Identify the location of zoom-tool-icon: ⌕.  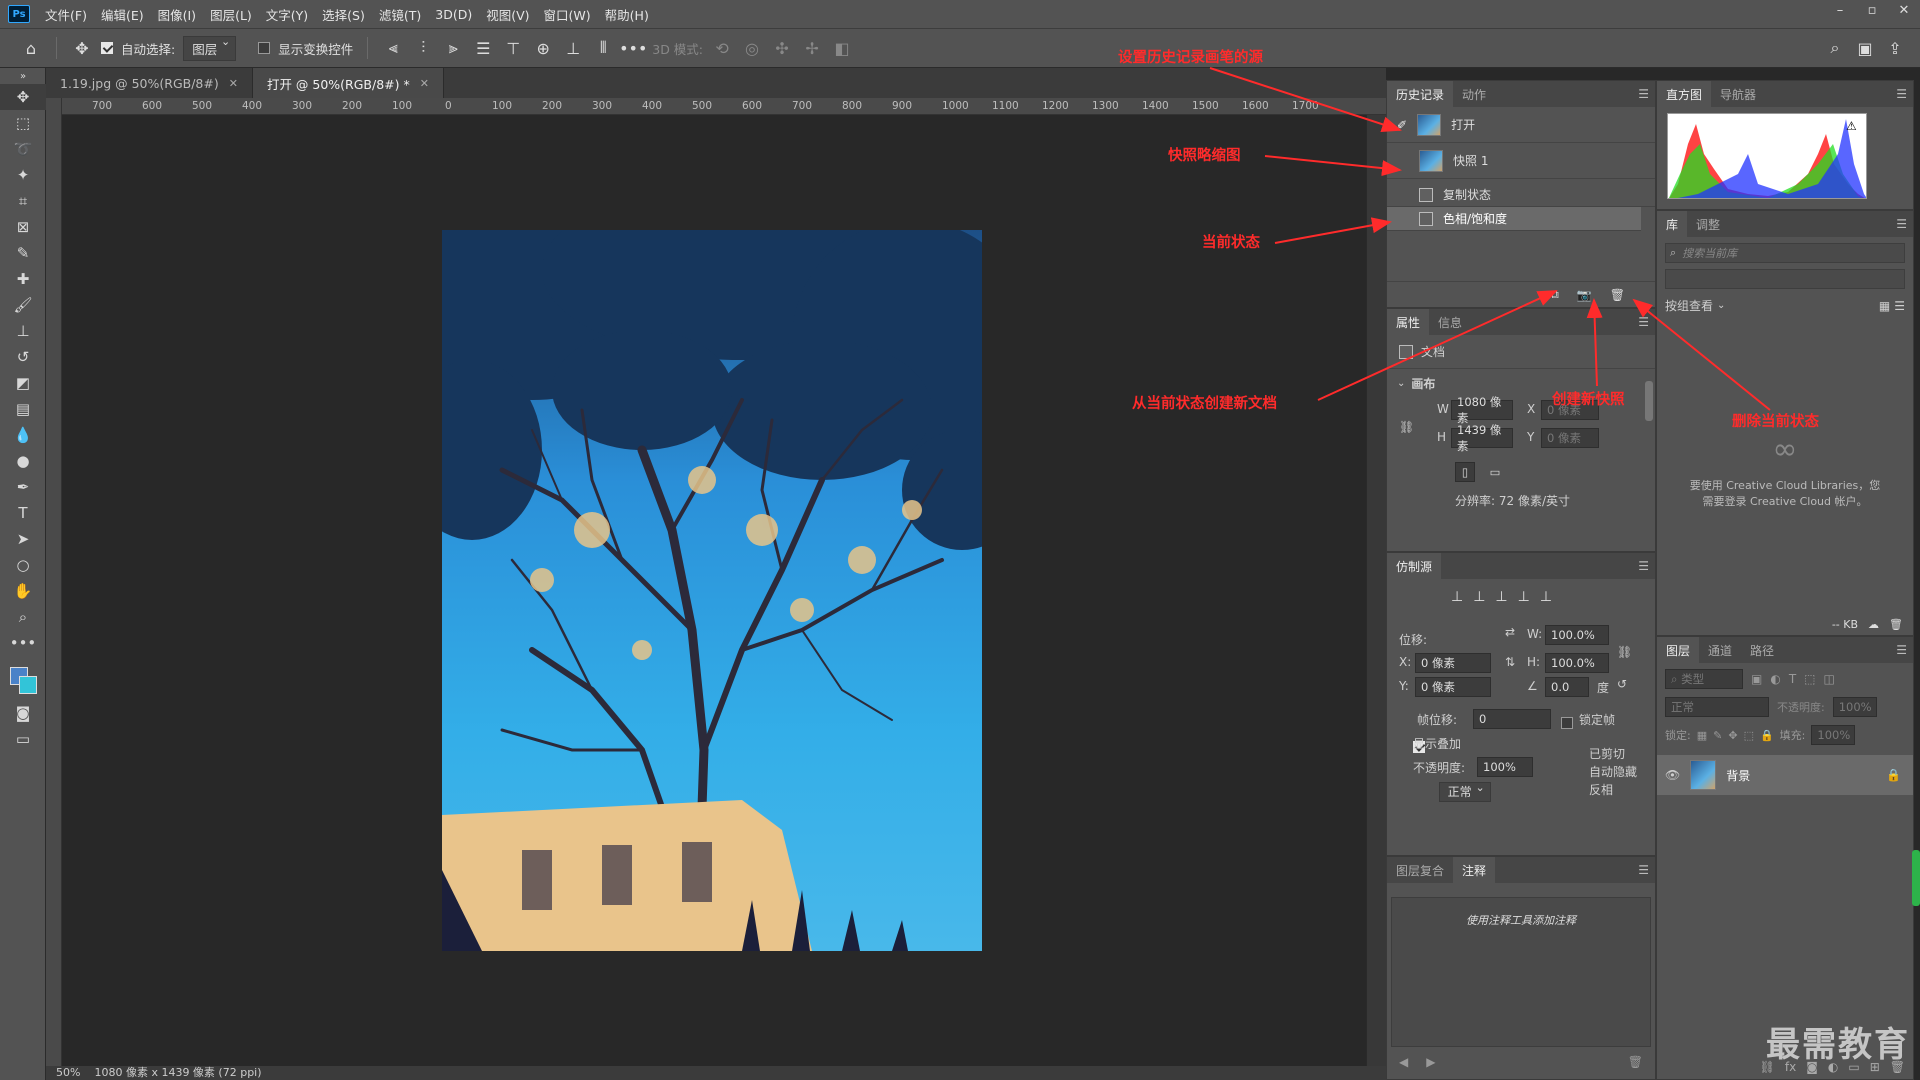
(23, 617).